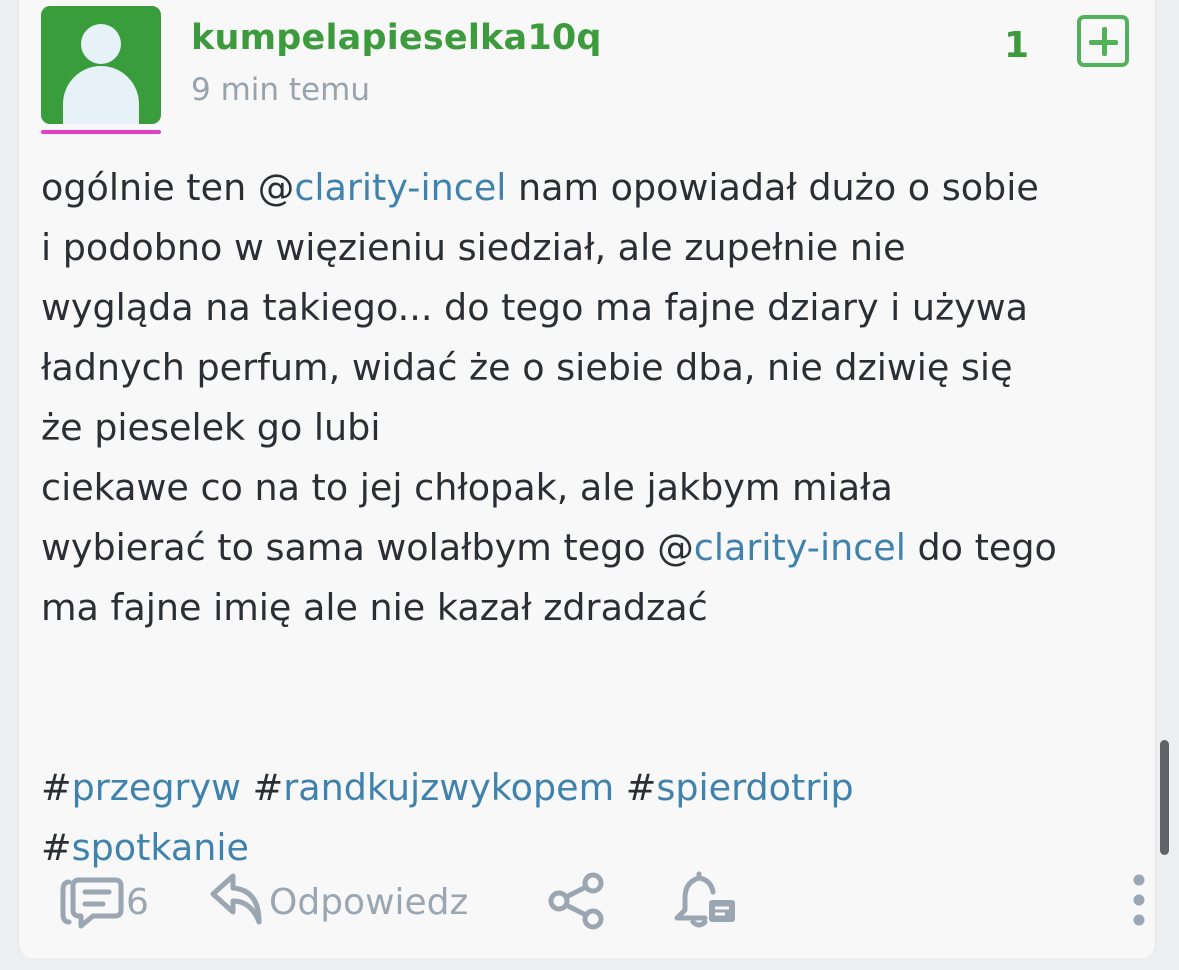 The width and height of the screenshot is (1179, 970). Describe the element at coordinates (368, 902) in the screenshot. I see `reply-button: Odpowiedz` at that location.